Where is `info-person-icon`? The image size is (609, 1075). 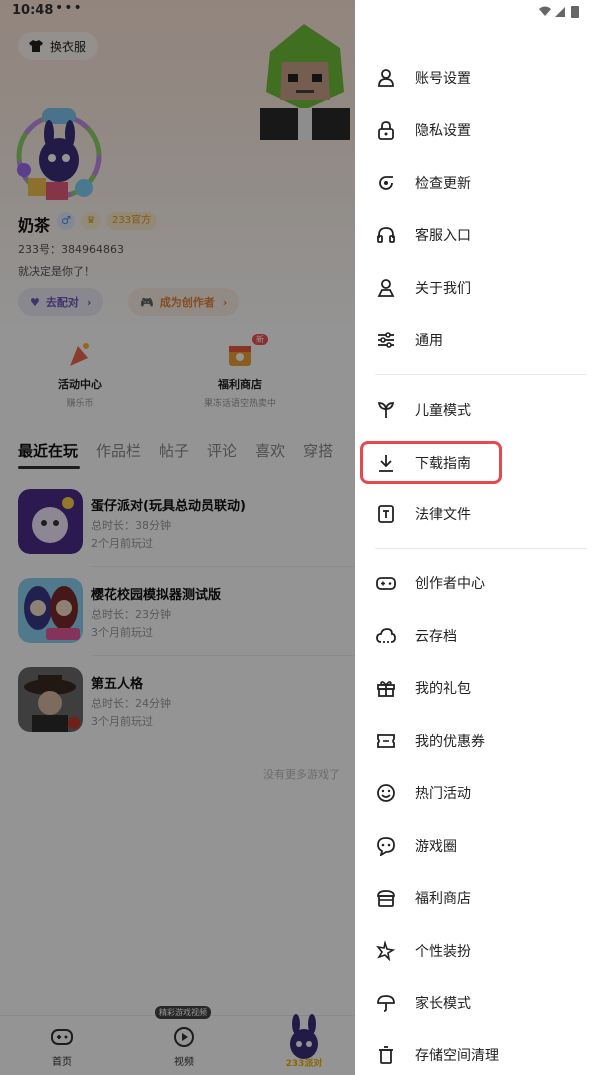
info-person-icon is located at coordinates (386, 288).